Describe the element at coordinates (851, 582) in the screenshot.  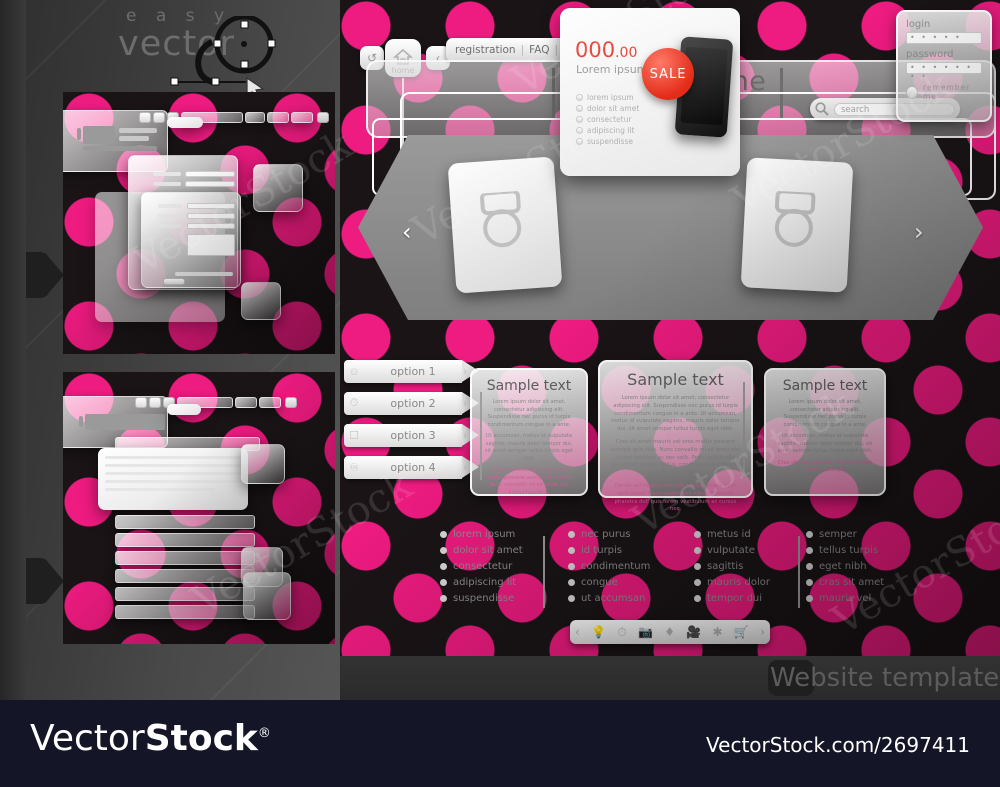
I see `footer-link: cras sit amet` at that location.